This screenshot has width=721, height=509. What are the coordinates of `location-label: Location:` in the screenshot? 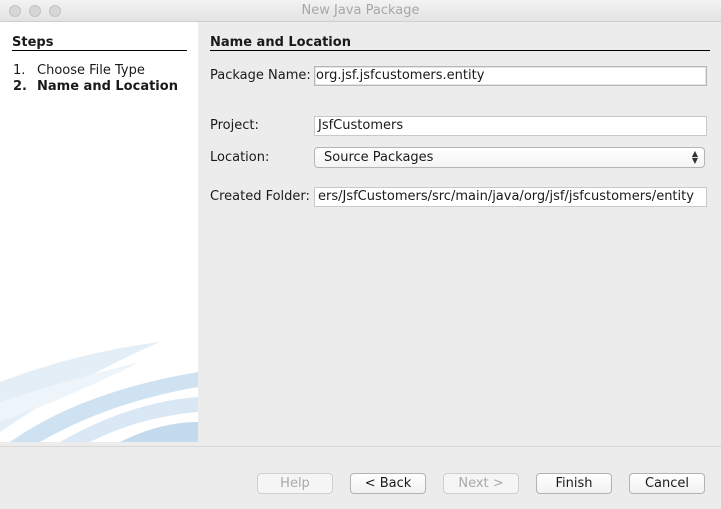 It's located at (240, 157).